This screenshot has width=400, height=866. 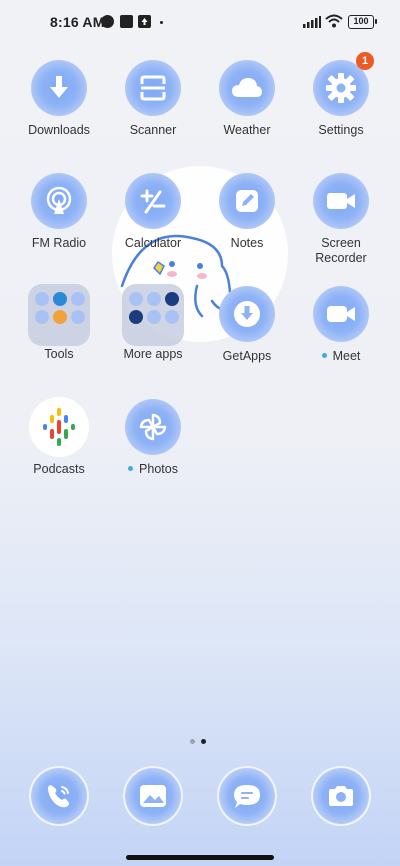 What do you see at coordinates (153, 201) in the screenshot?
I see `calculator-icon` at bounding box center [153, 201].